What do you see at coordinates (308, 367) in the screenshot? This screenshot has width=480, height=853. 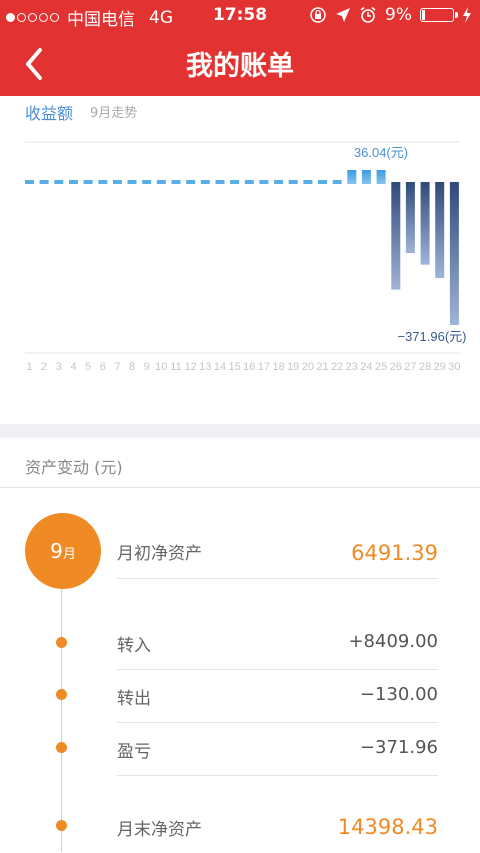 I see `chart-x-tick-label: 20` at bounding box center [308, 367].